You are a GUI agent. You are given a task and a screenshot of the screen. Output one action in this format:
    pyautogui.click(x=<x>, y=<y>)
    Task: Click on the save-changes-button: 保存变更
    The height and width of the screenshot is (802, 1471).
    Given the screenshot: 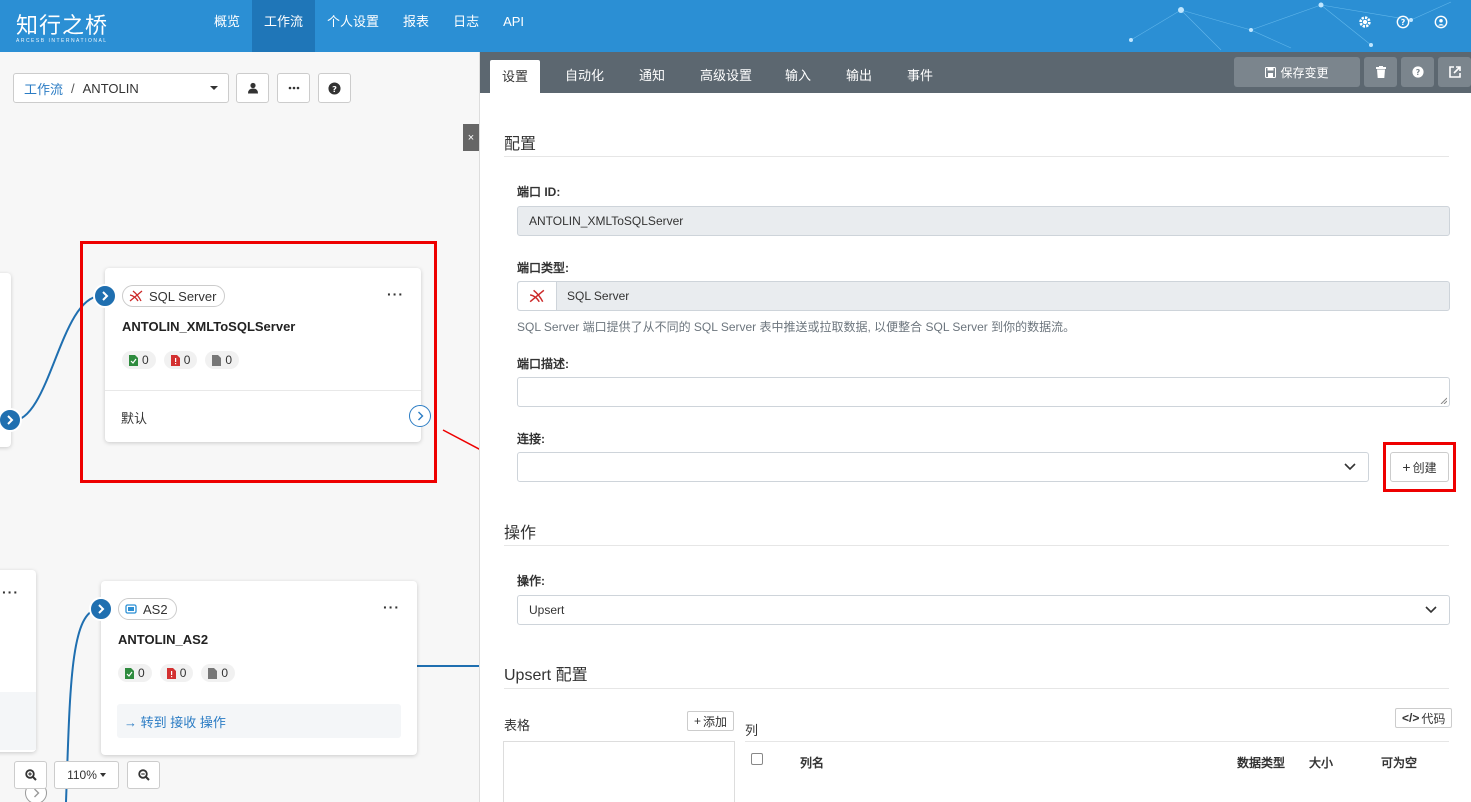 What is the action you would take?
    pyautogui.click(x=1297, y=72)
    